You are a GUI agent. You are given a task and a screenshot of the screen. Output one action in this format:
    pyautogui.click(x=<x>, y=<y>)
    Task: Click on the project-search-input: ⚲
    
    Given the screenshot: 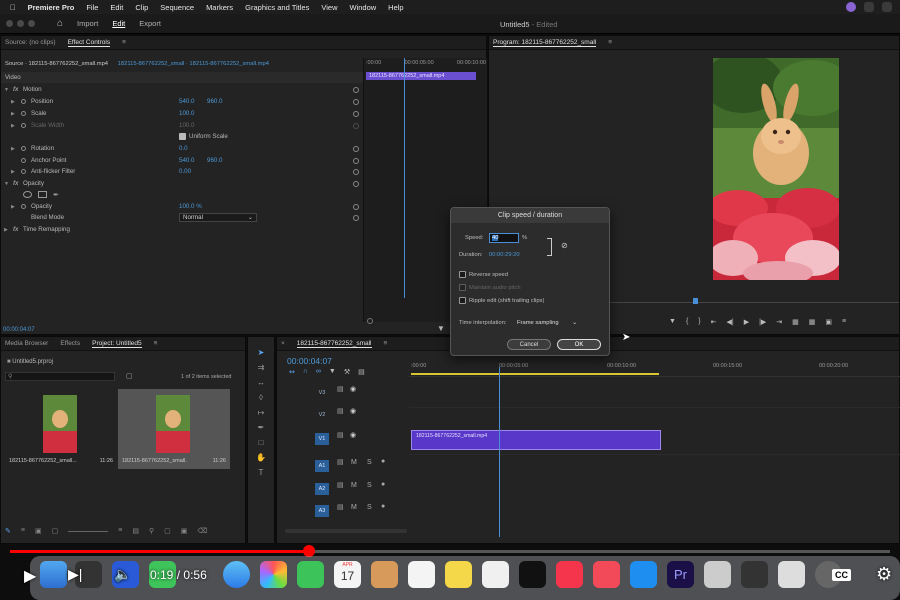 What is the action you would take?
    pyautogui.click(x=60, y=376)
    